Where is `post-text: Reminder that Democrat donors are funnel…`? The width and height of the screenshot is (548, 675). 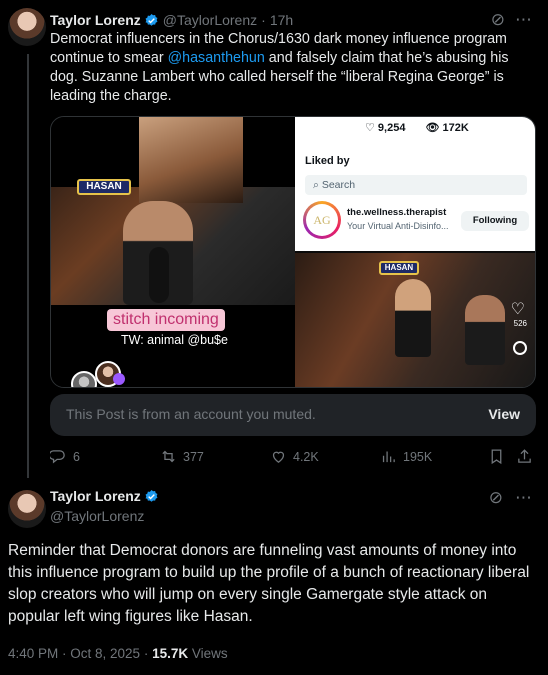 post-text: Reminder that Democrat donors are funnel… is located at coordinates (269, 583).